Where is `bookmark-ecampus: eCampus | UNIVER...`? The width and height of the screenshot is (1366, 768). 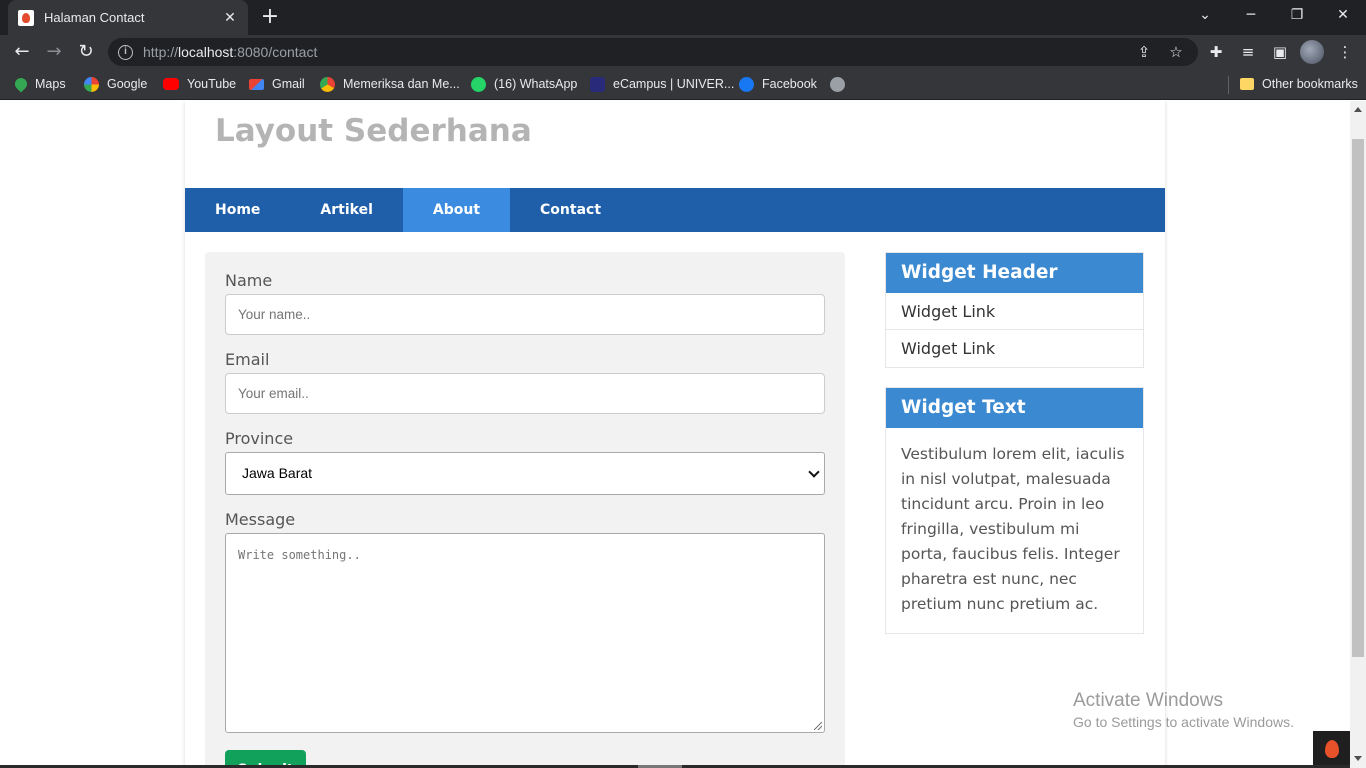 bookmark-ecampus: eCampus | UNIVER... is located at coordinates (662, 84).